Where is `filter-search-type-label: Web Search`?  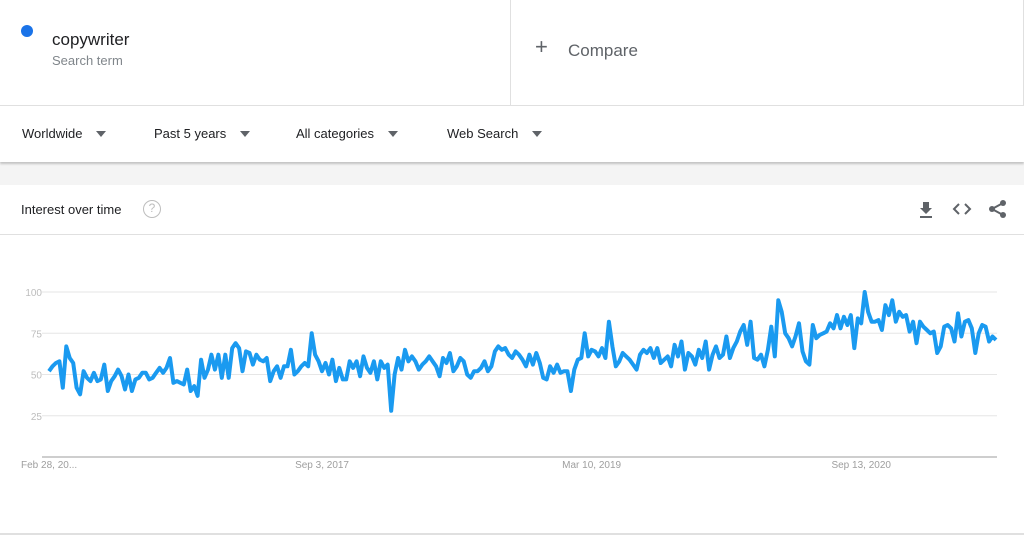
filter-search-type-label: Web Search is located at coordinates (483, 133).